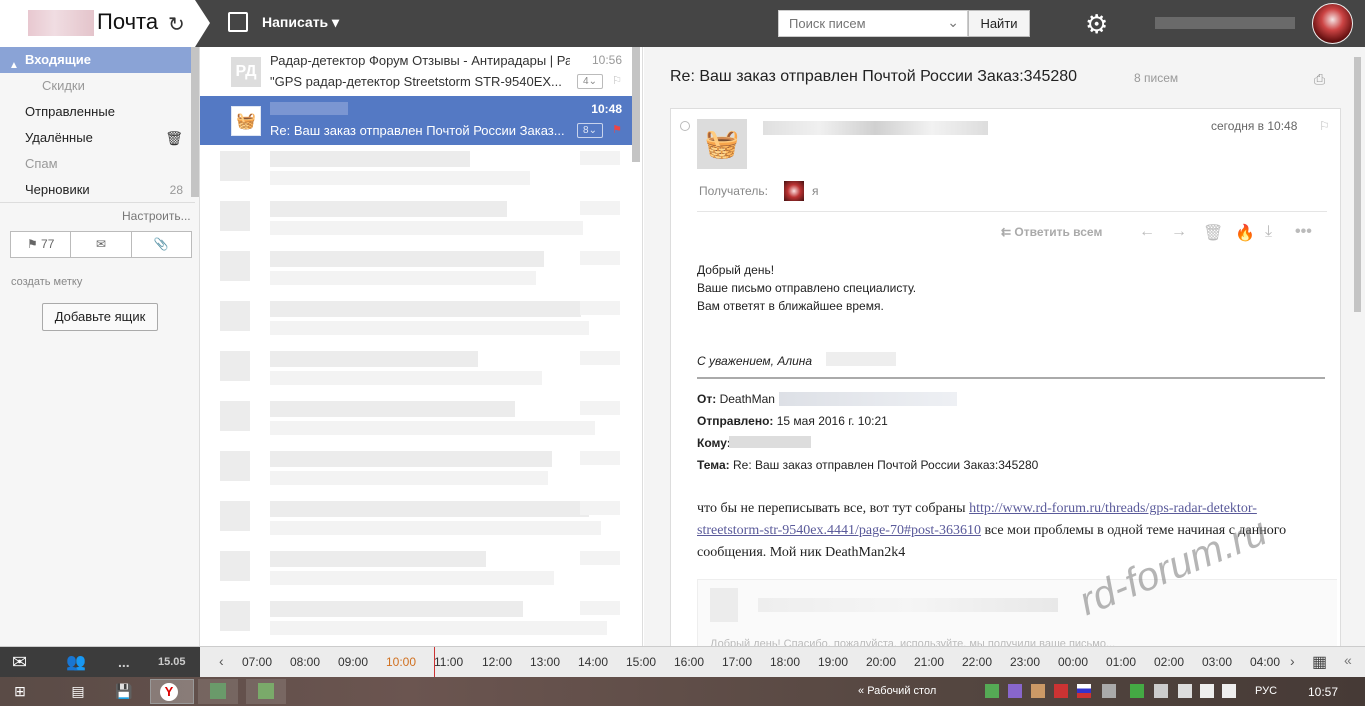 The image size is (1365, 706). What do you see at coordinates (95, 86) in the screenshot?
I see `folder-discounts: Скидки` at bounding box center [95, 86].